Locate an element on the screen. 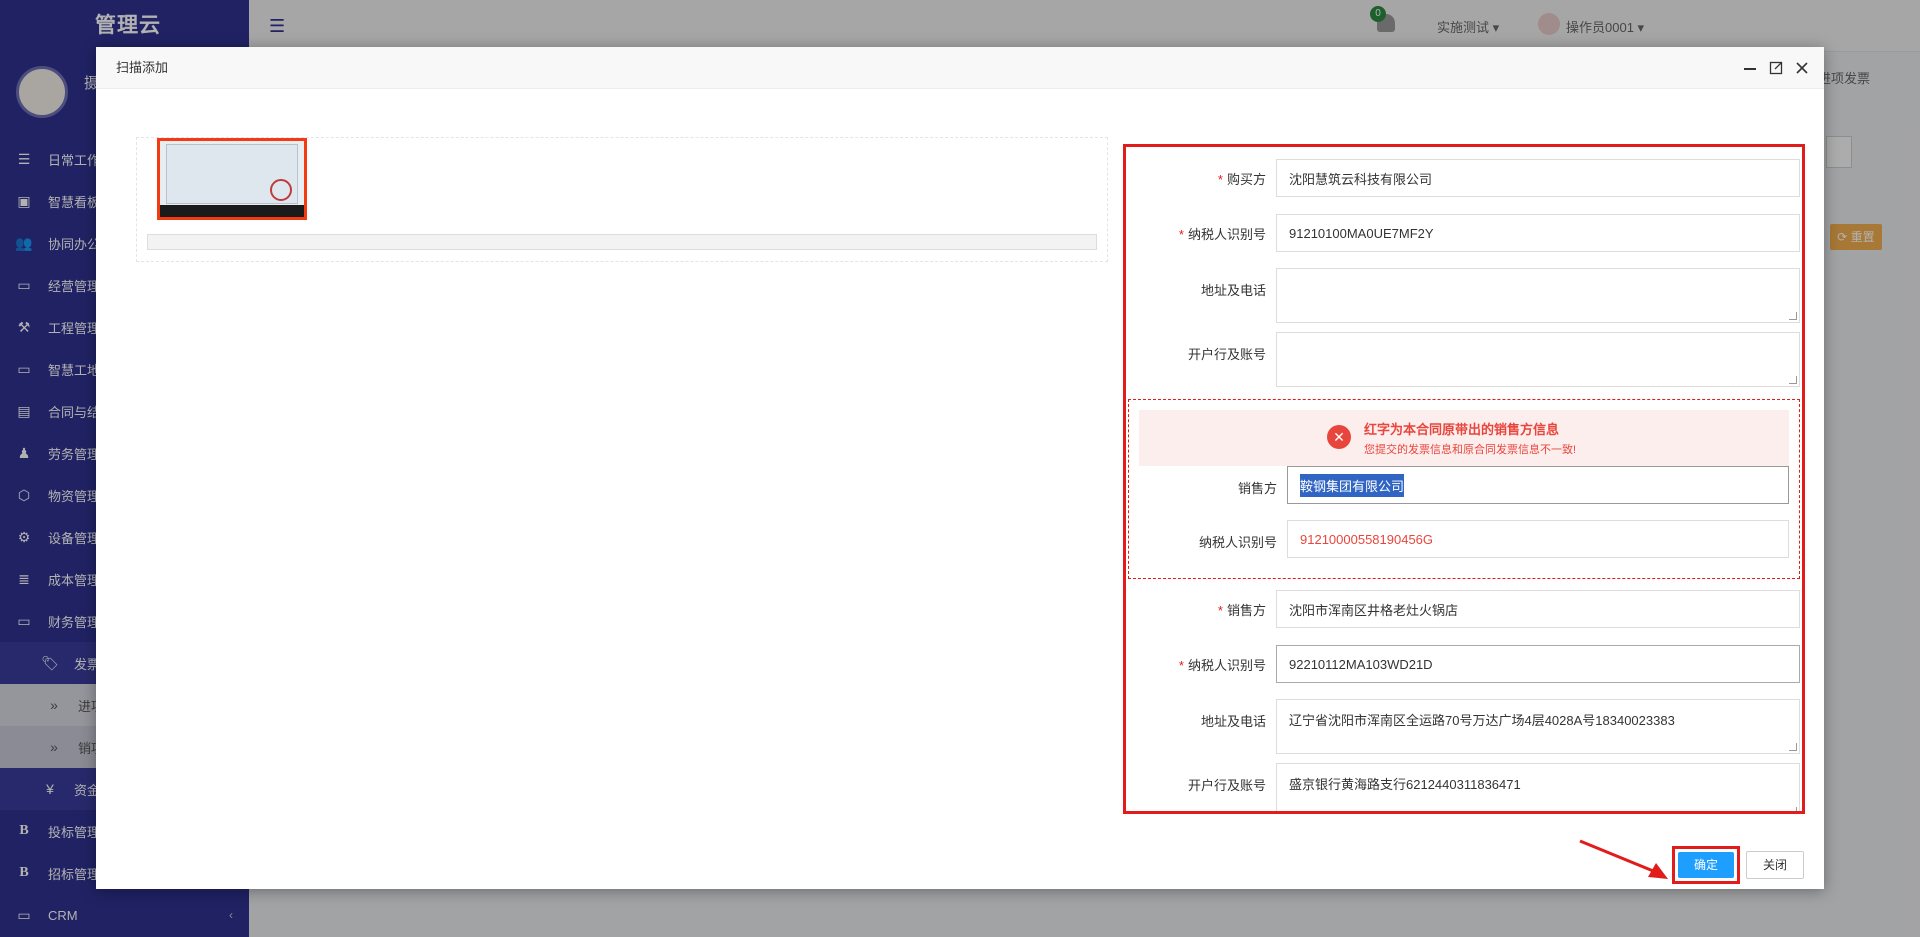 The height and width of the screenshot is (937, 1920). mismatch-alert: ✕ 红字为本合同原带出的销售方信息 您提交的发票信息和原合同发票信息不一致! is located at coordinates (1464, 438).